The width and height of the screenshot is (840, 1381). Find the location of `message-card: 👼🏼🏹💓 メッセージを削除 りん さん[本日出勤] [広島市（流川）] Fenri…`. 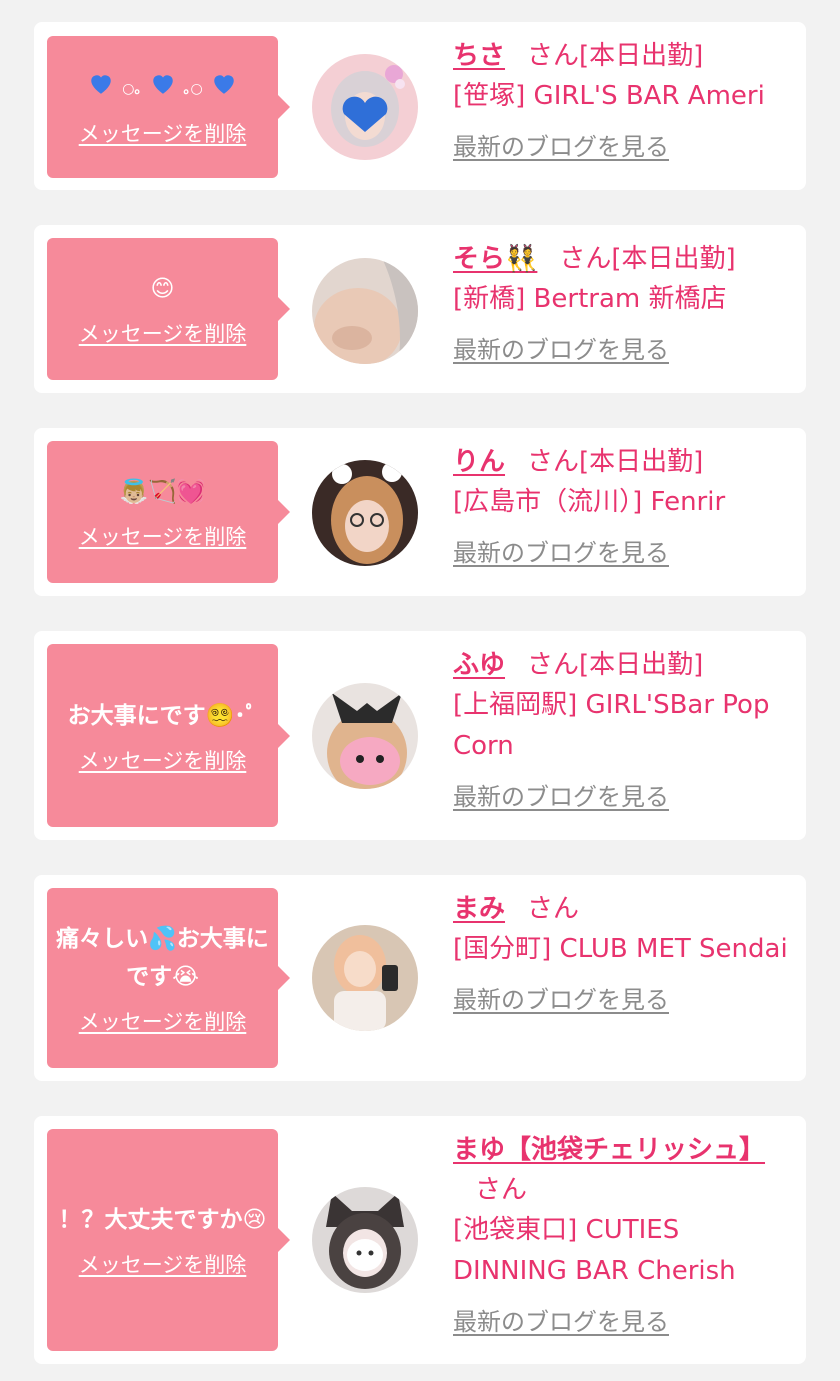

message-card: 👼🏼🏹💓 メッセージを削除 りん さん[本日出勤] [広島市（流川）] Fenri… is located at coordinates (420, 512).